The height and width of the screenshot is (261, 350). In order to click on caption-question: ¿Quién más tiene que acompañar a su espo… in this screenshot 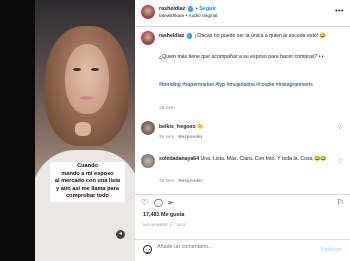, I will do `click(242, 57)`.